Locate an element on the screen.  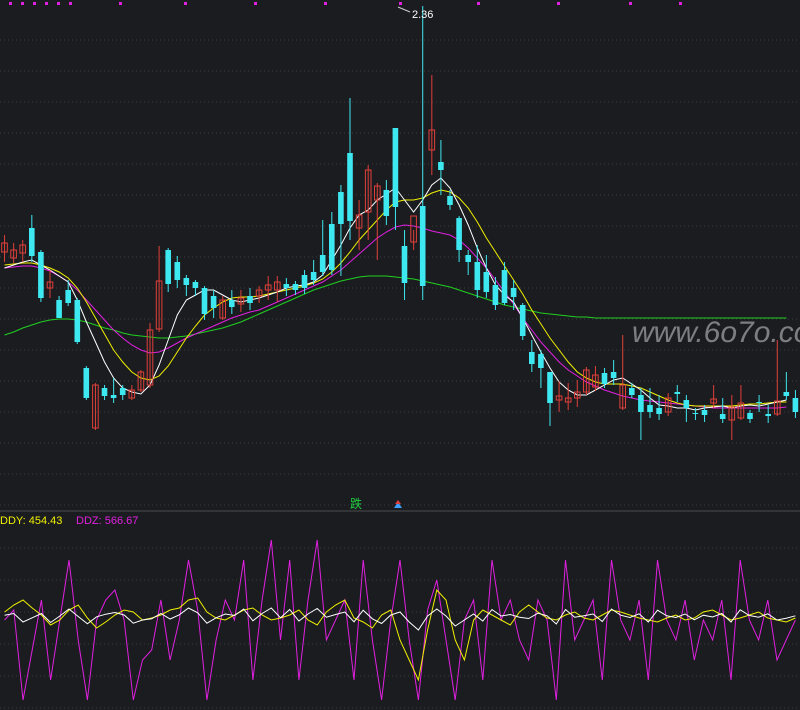
sell-signal-label: 跌 is located at coordinates (356, 503).